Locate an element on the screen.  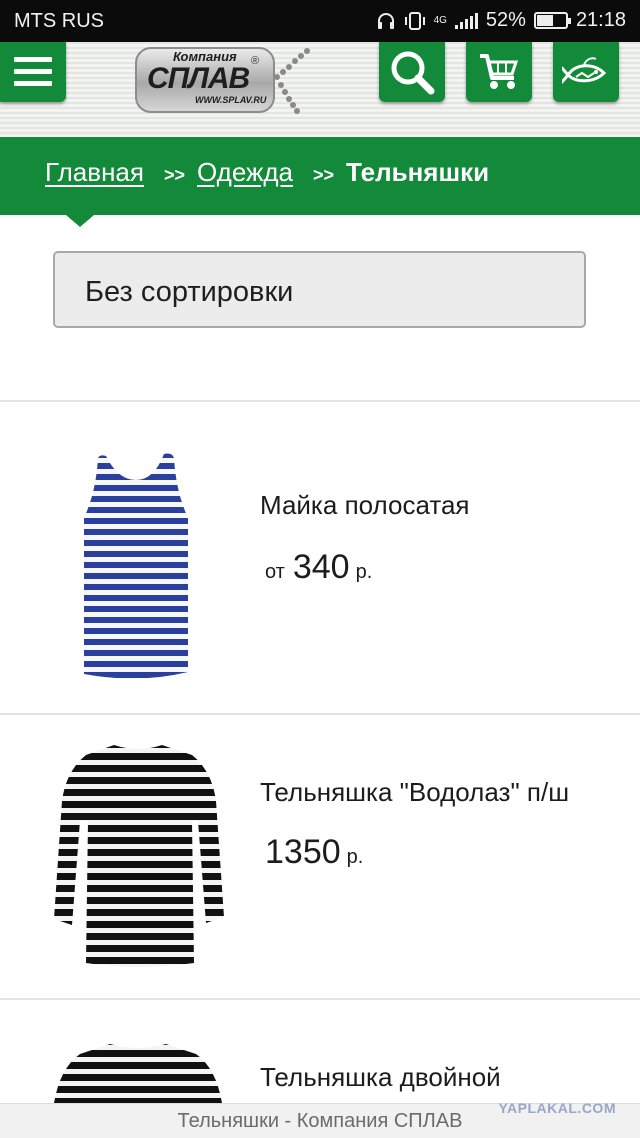
price-amount: 1350 is located at coordinates (303, 852).